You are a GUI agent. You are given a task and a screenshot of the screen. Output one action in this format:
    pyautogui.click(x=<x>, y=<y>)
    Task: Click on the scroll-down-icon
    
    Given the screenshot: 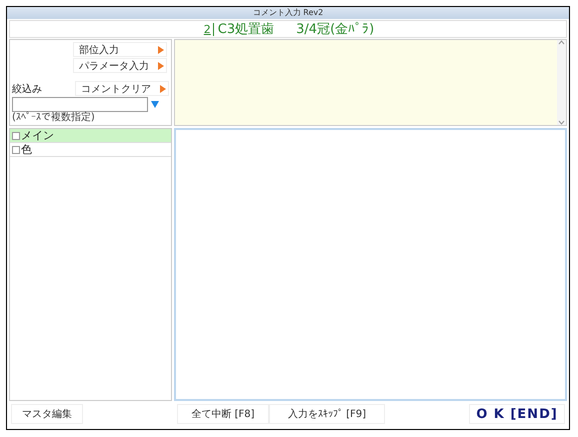 What is the action you would take?
    pyautogui.click(x=561, y=122)
    